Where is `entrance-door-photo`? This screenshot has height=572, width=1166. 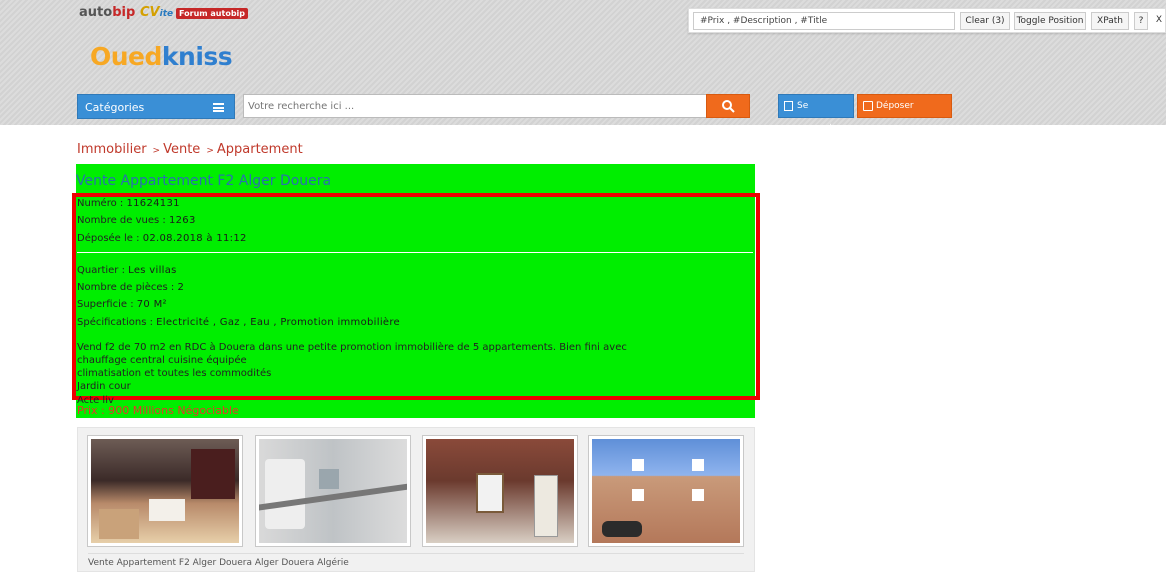
entrance-door-photo is located at coordinates (500, 491).